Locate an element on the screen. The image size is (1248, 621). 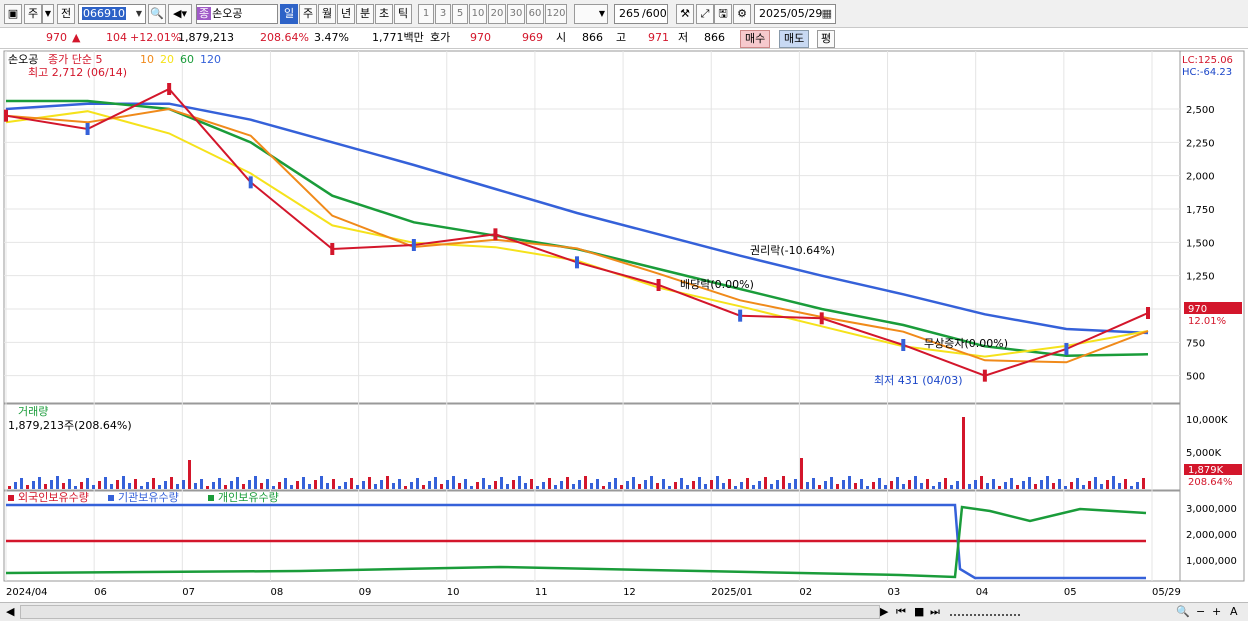
volume-axis-tick: 10,000K is located at coordinates (1207, 420).